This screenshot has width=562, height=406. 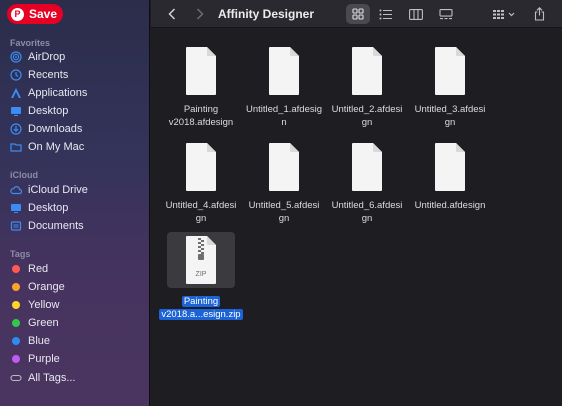 I want to click on zip-file-icon: ZIP, so click(x=201, y=260).